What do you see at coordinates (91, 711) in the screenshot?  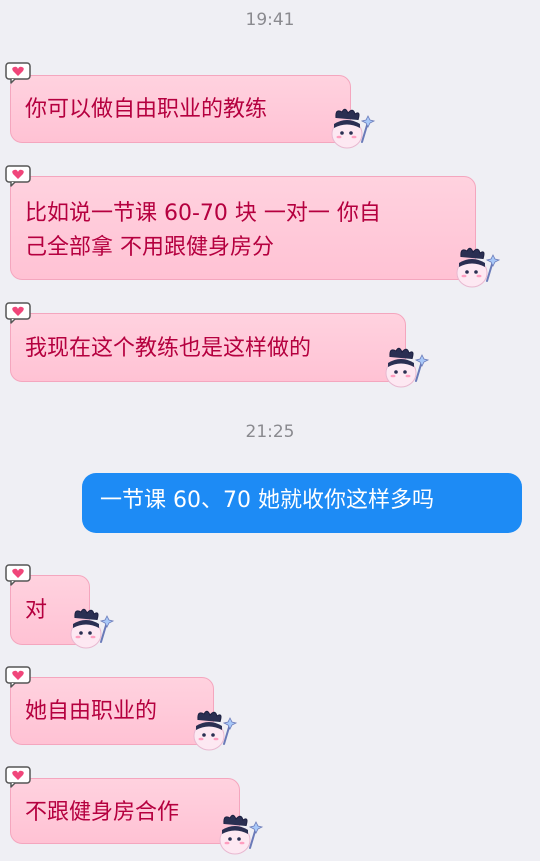 I see `message-text-line: 她自由职业的` at bounding box center [91, 711].